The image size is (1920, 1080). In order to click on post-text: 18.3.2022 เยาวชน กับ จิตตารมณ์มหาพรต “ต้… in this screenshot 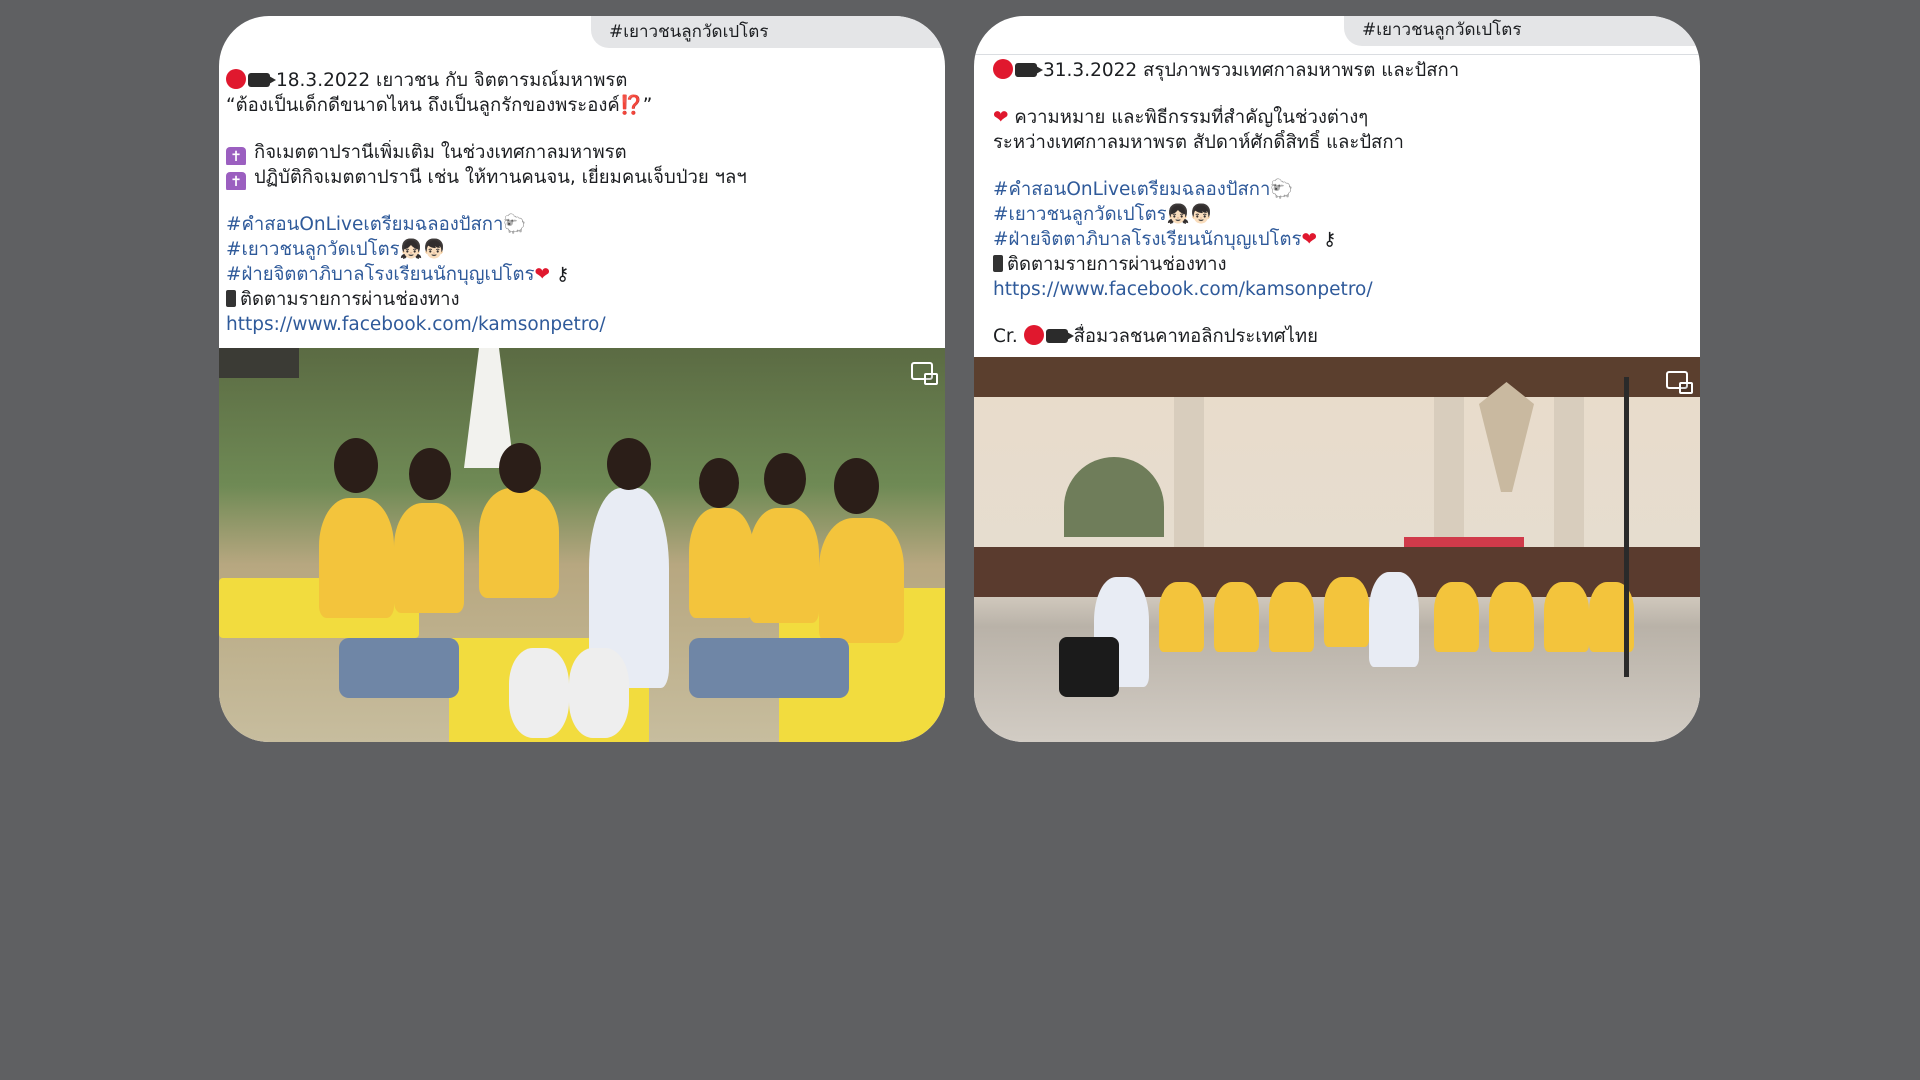, I will do `click(580, 202)`.